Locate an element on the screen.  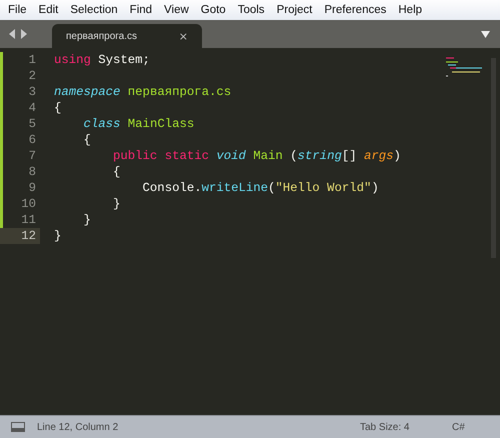
tab-navigation-arrows-icon is located at coordinates (18, 34).